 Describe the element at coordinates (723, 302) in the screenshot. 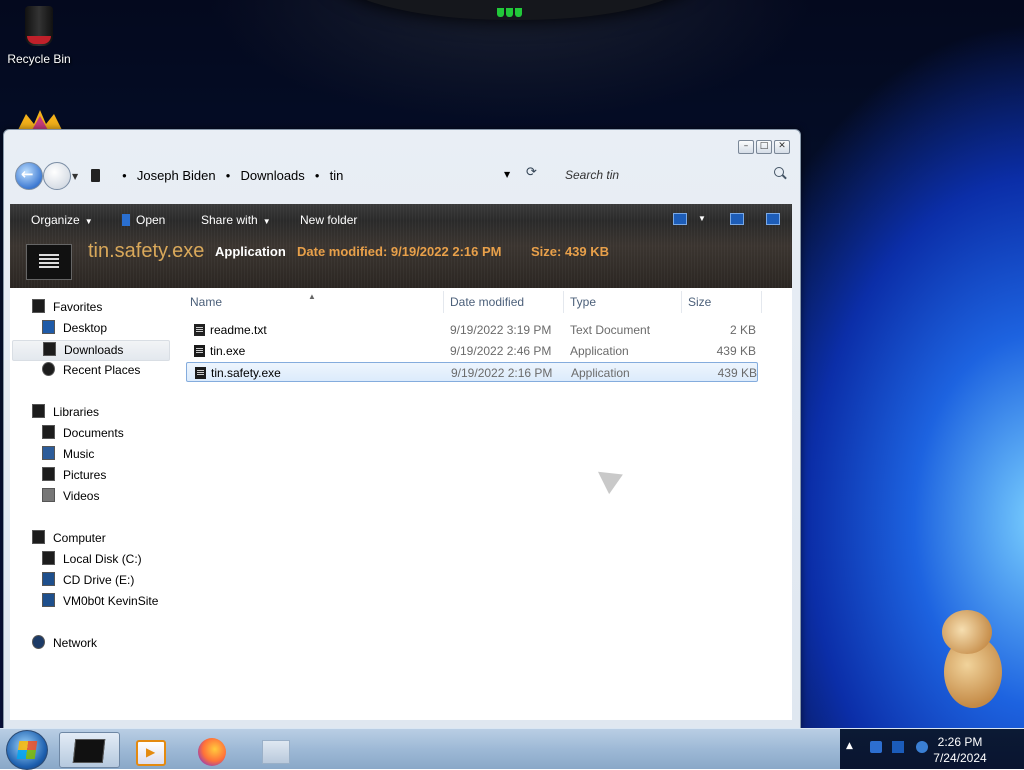

I see `column-header-size: Size` at that location.